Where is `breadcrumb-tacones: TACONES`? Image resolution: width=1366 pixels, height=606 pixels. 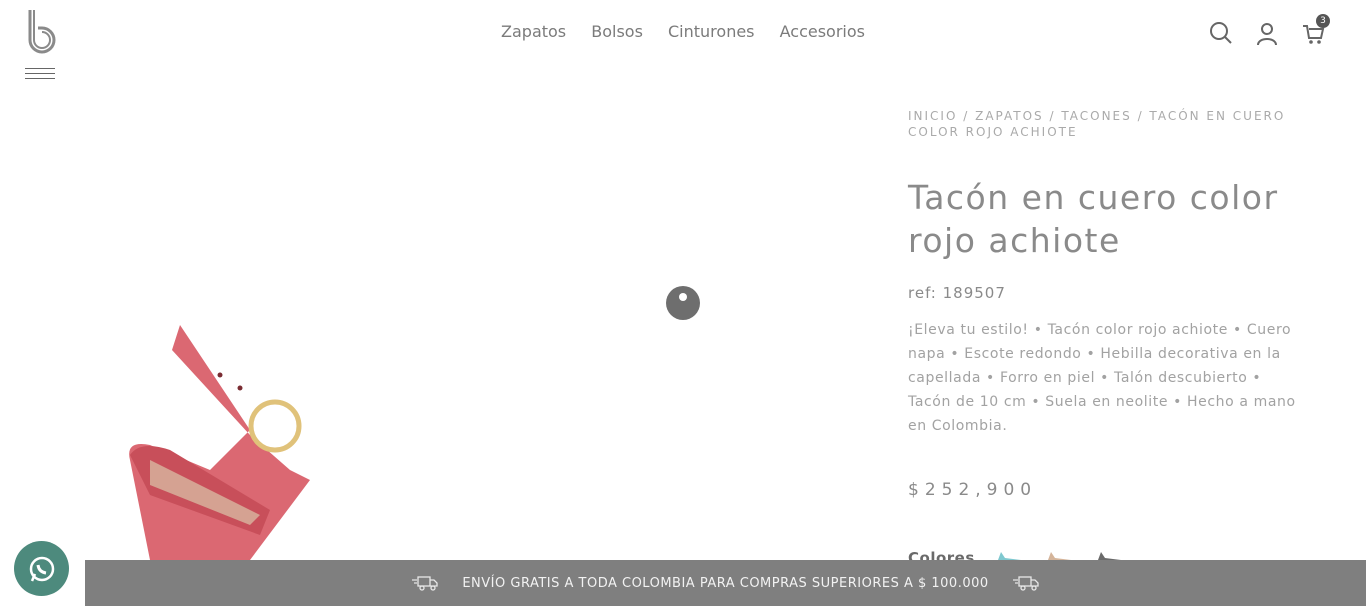 breadcrumb-tacones: TACONES is located at coordinates (1096, 116).